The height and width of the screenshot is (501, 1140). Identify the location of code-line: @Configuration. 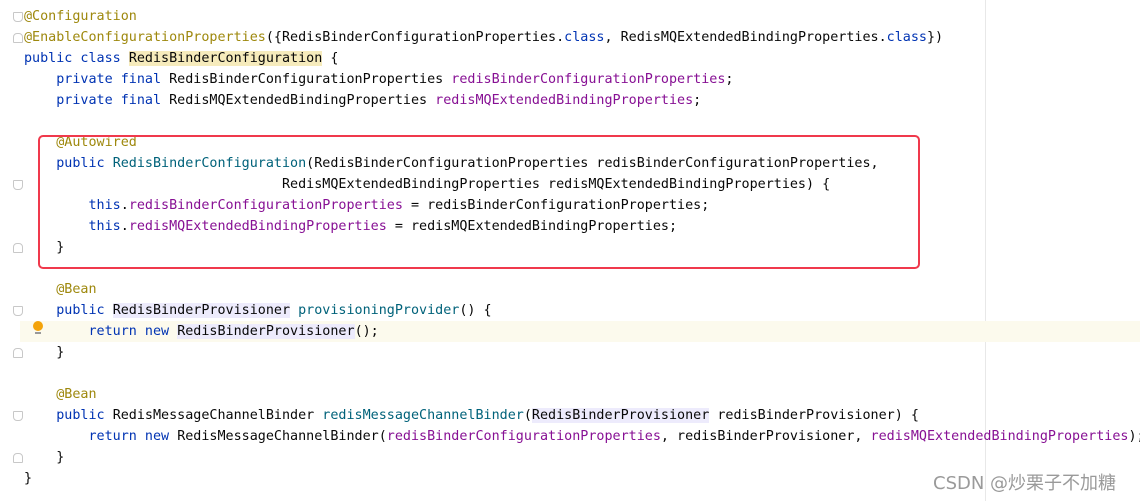
(80, 16).